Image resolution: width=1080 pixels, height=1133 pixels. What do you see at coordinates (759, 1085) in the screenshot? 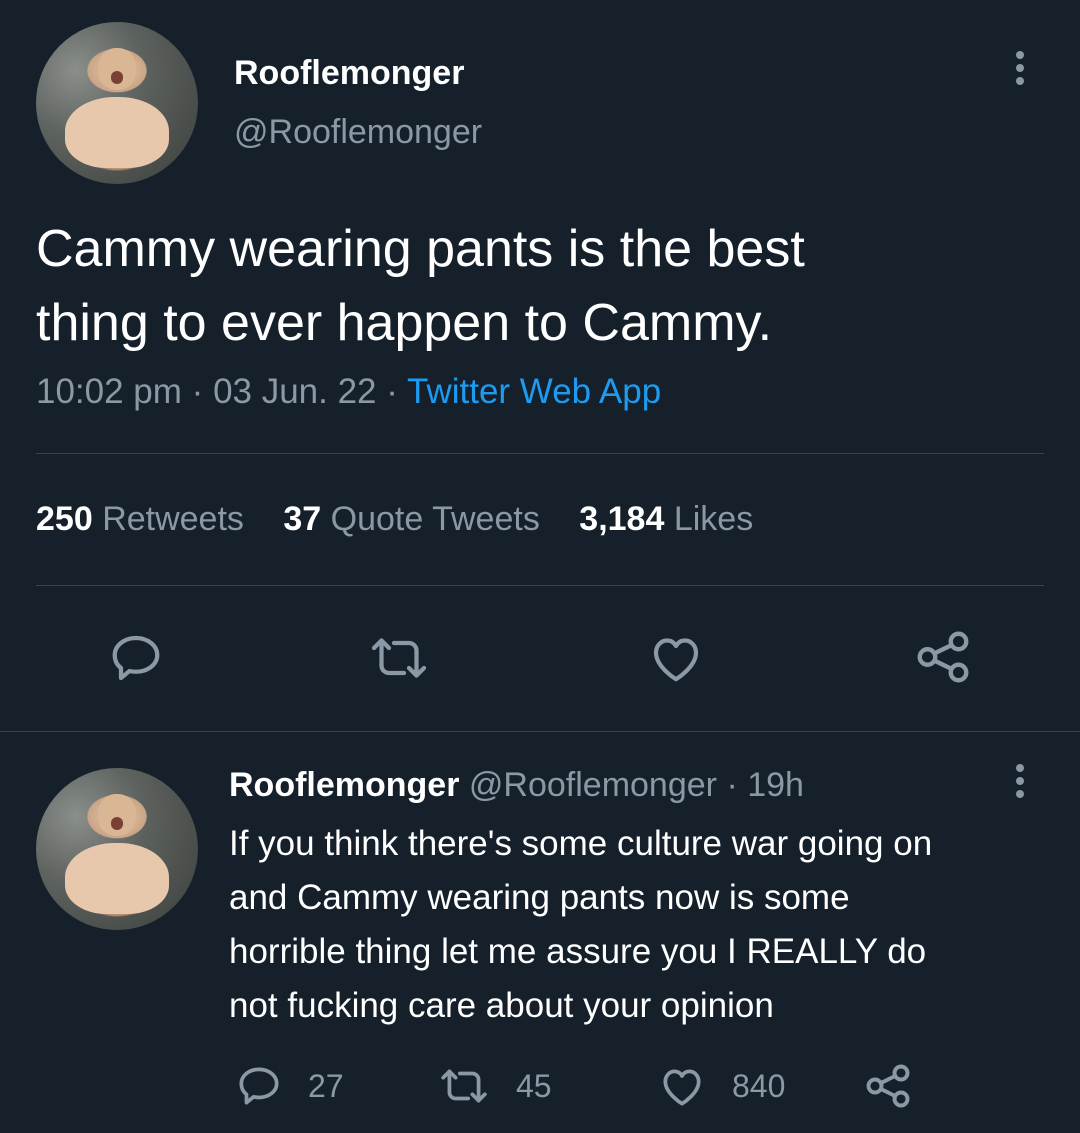
I see `like-count: 840` at bounding box center [759, 1085].